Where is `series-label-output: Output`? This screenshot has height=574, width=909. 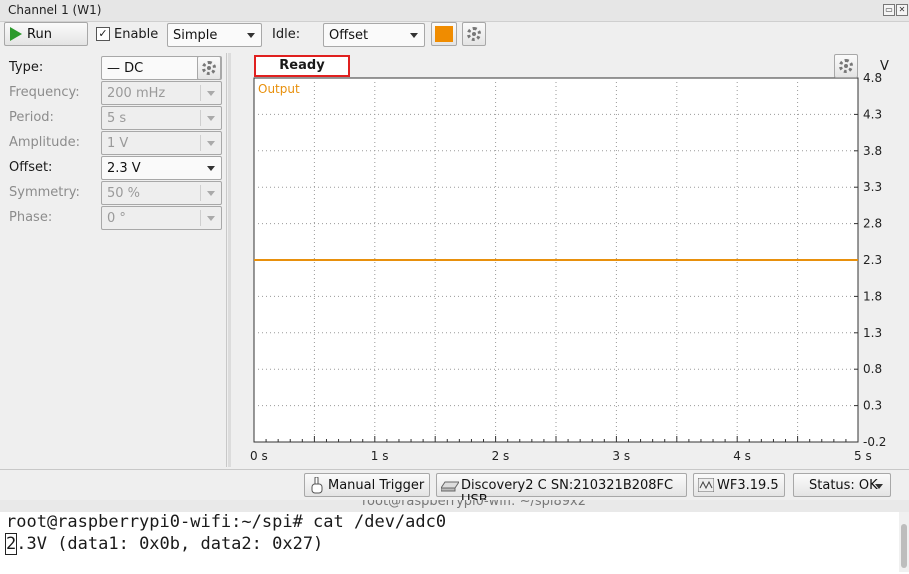
series-label-output: Output is located at coordinates (279, 89).